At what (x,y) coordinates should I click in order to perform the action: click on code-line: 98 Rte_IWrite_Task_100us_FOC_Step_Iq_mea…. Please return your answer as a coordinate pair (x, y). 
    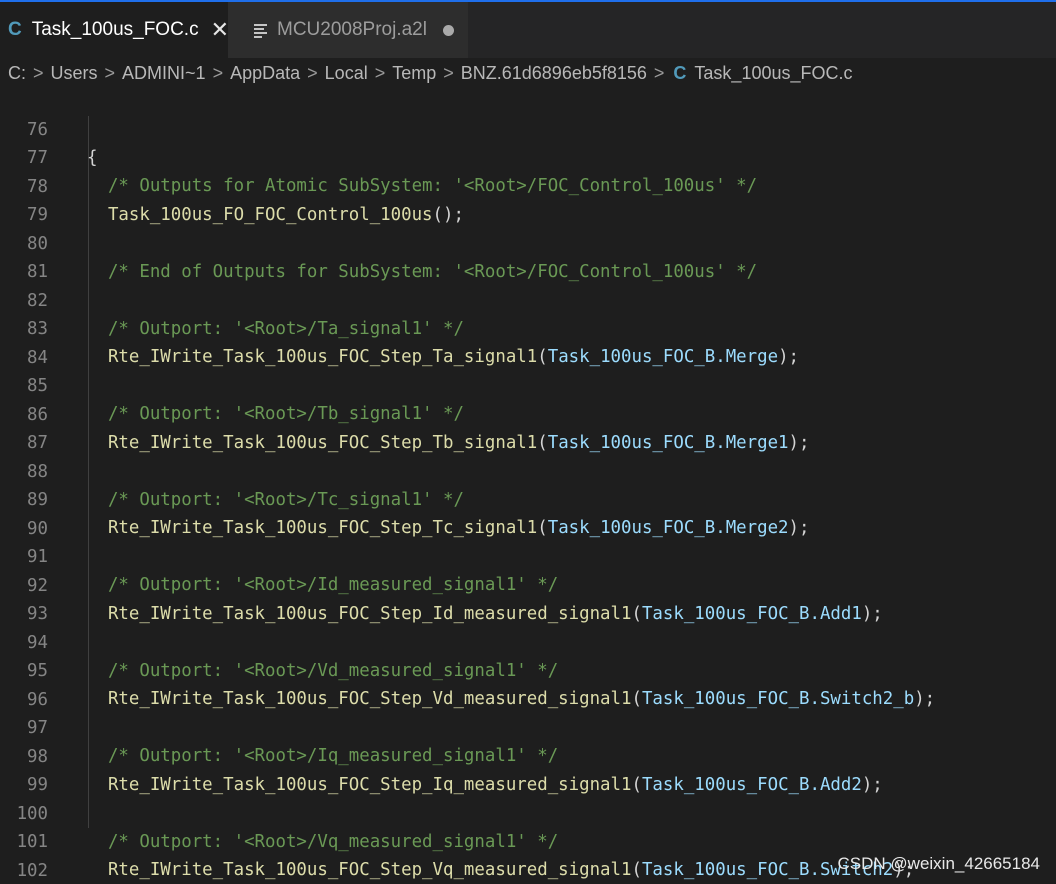
    Looking at the image, I should click on (528, 755).